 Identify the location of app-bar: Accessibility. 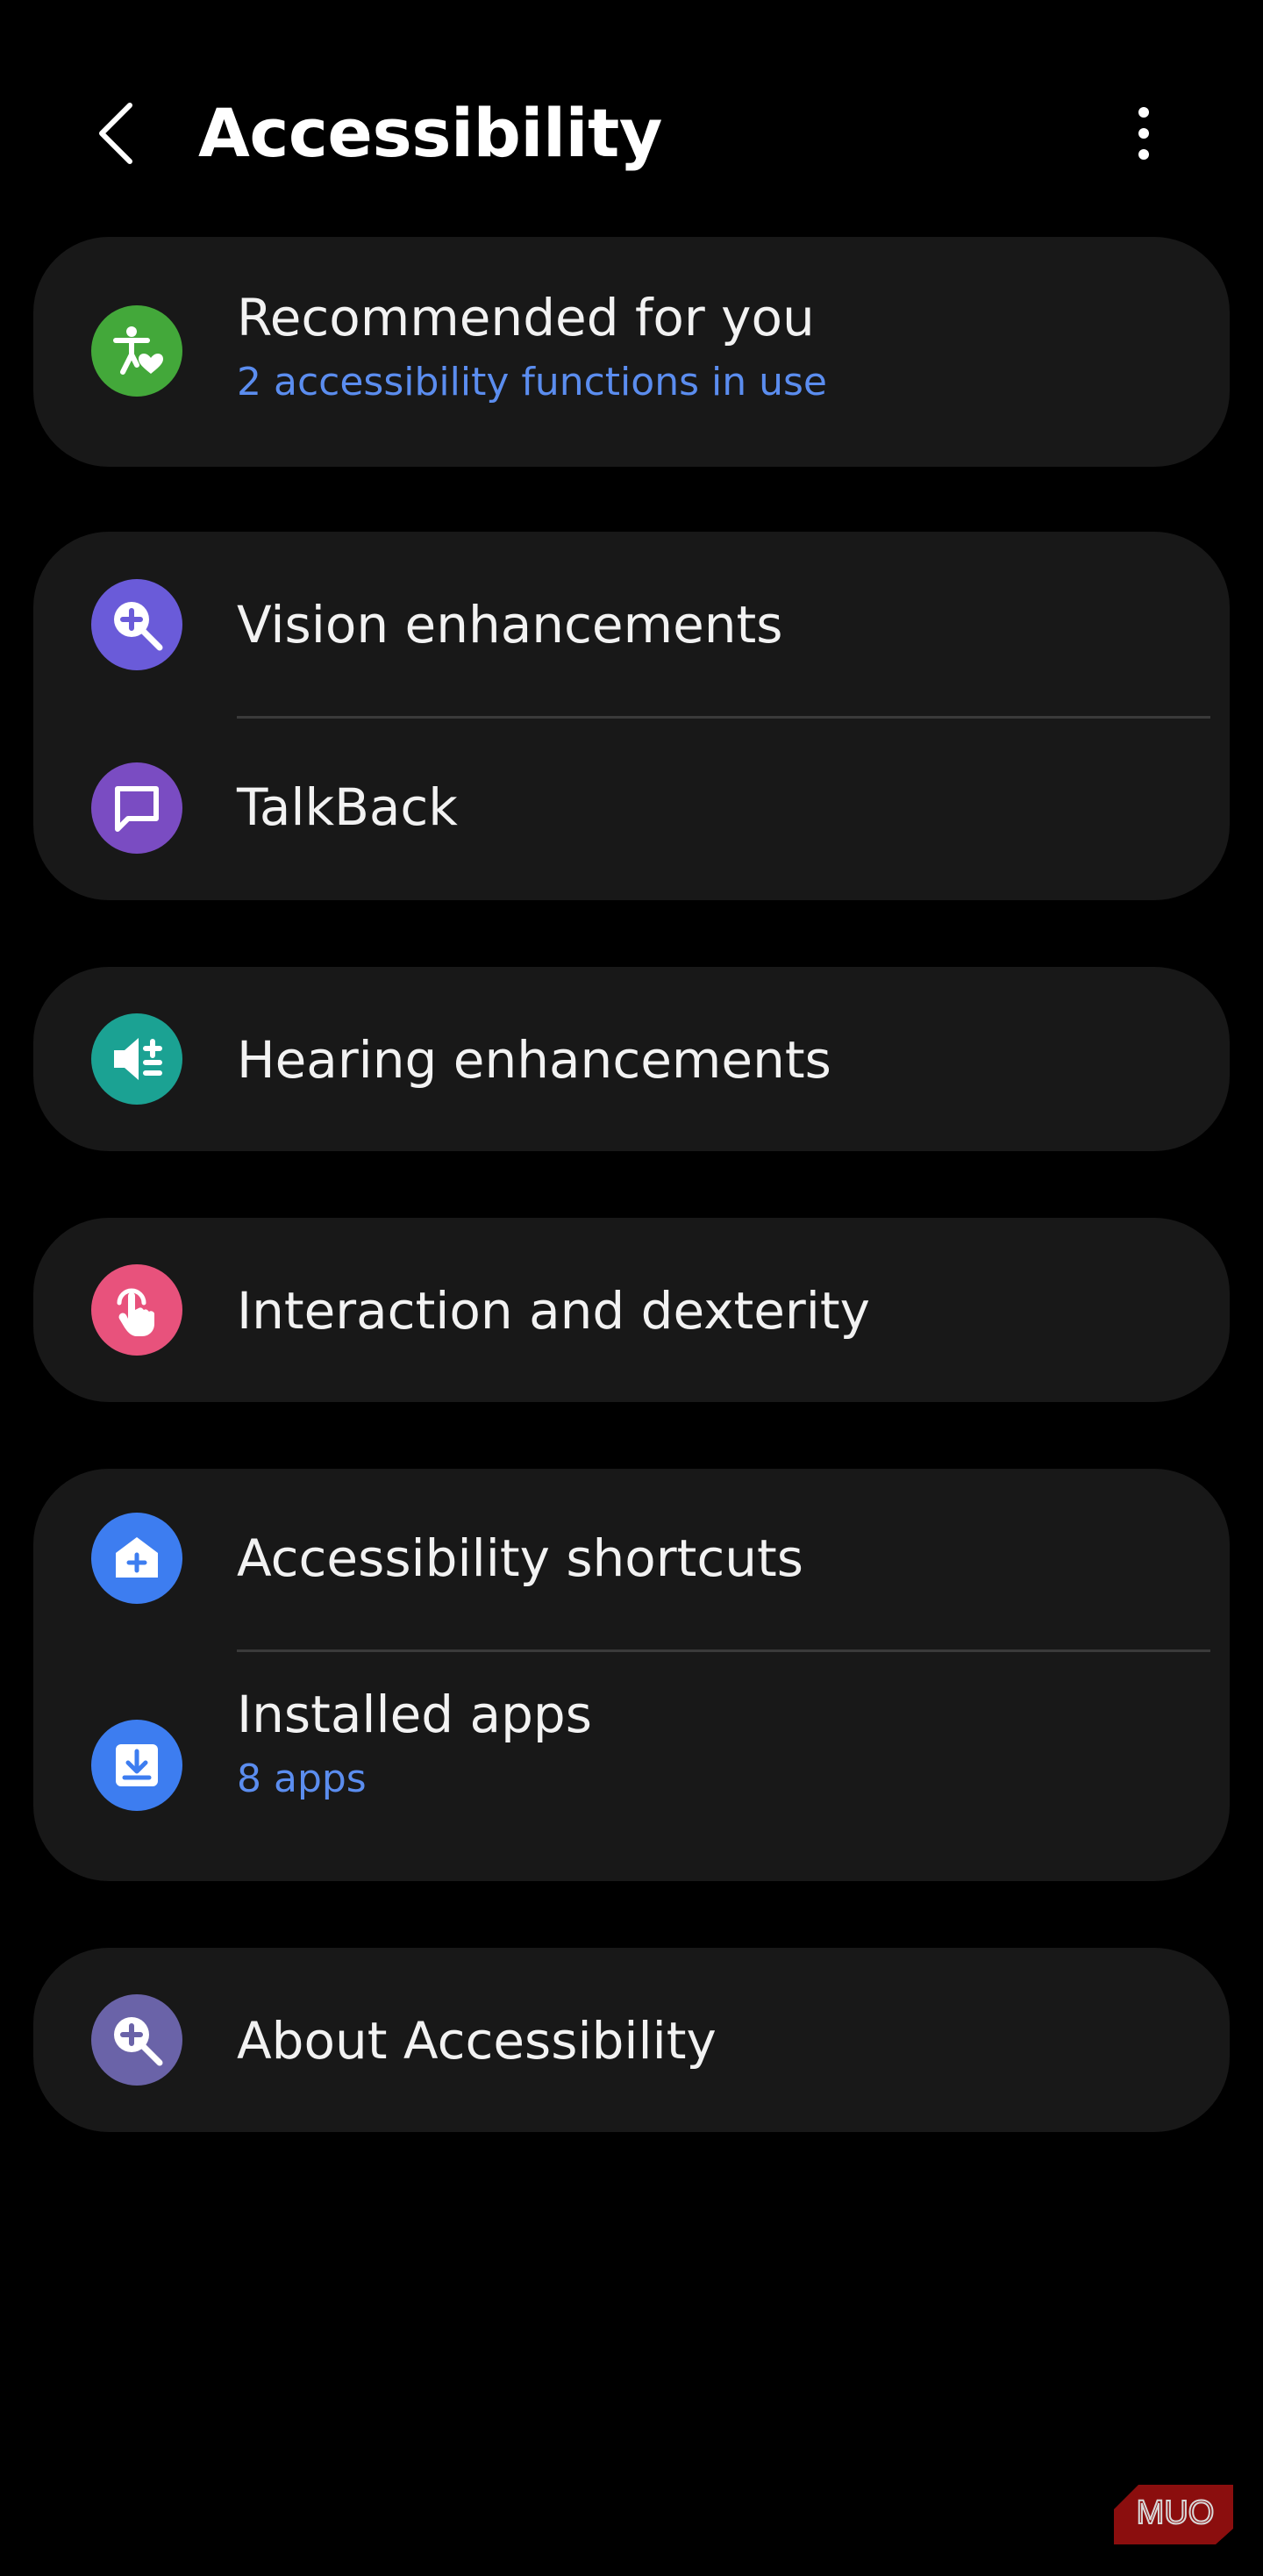
(631, 131).